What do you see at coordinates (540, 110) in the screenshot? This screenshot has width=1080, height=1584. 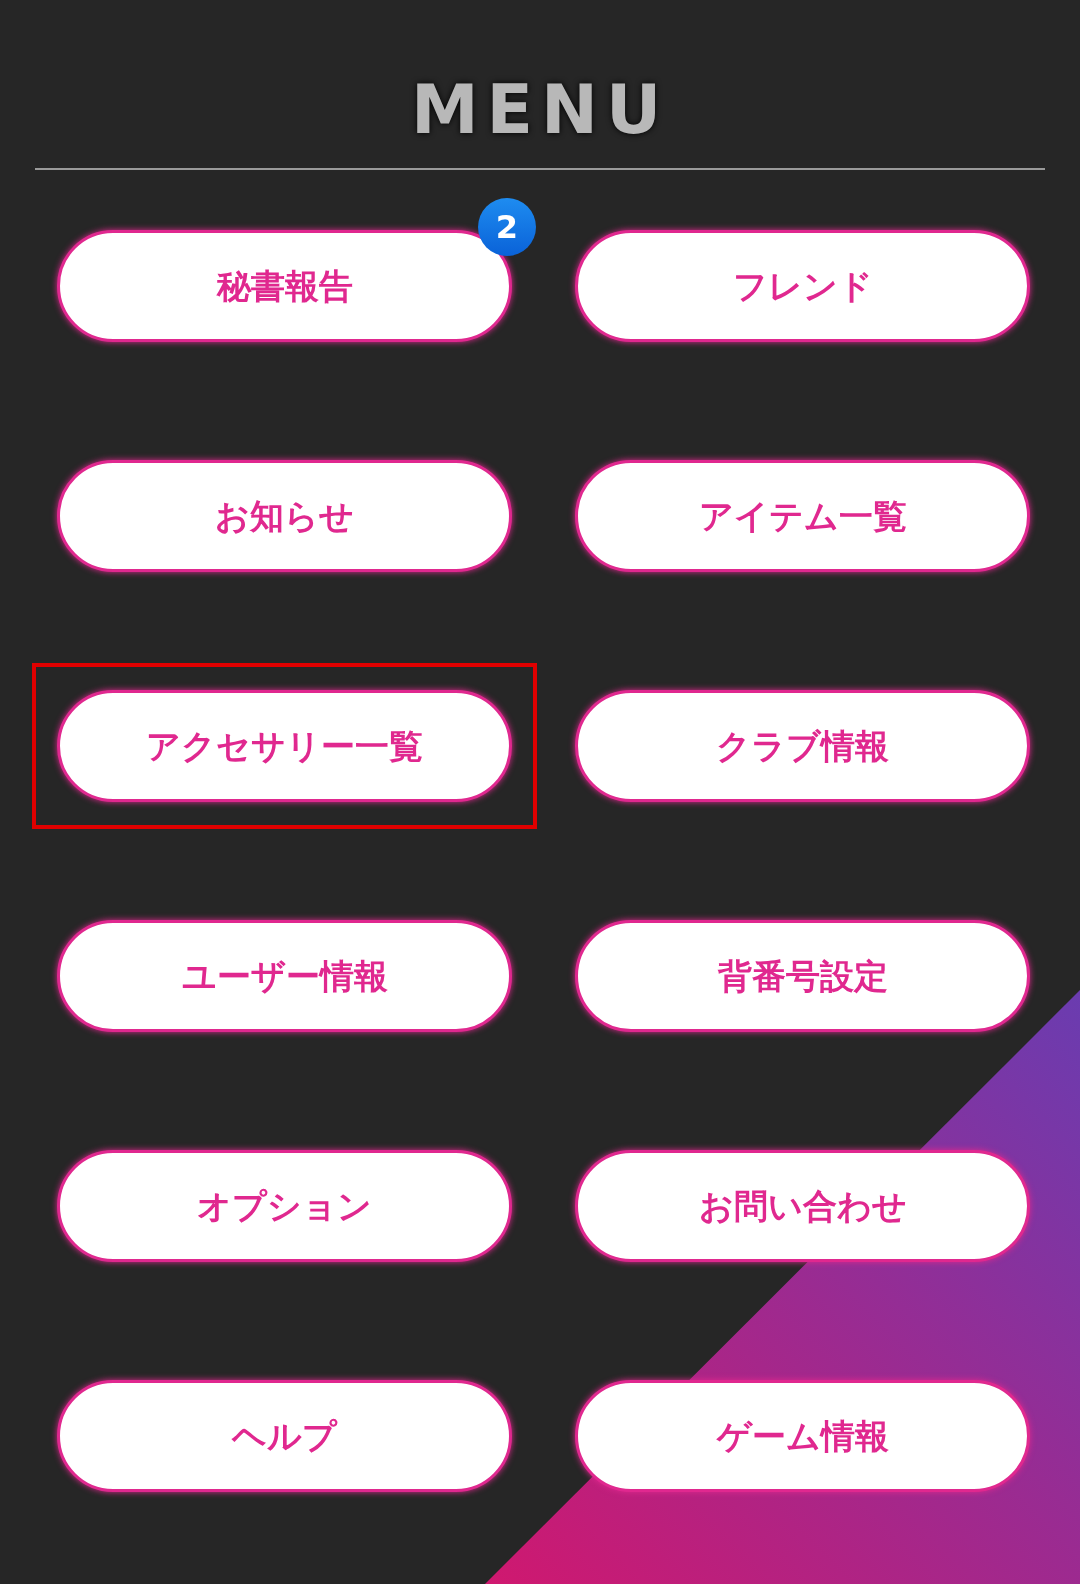 I see `menu-title: MENU` at bounding box center [540, 110].